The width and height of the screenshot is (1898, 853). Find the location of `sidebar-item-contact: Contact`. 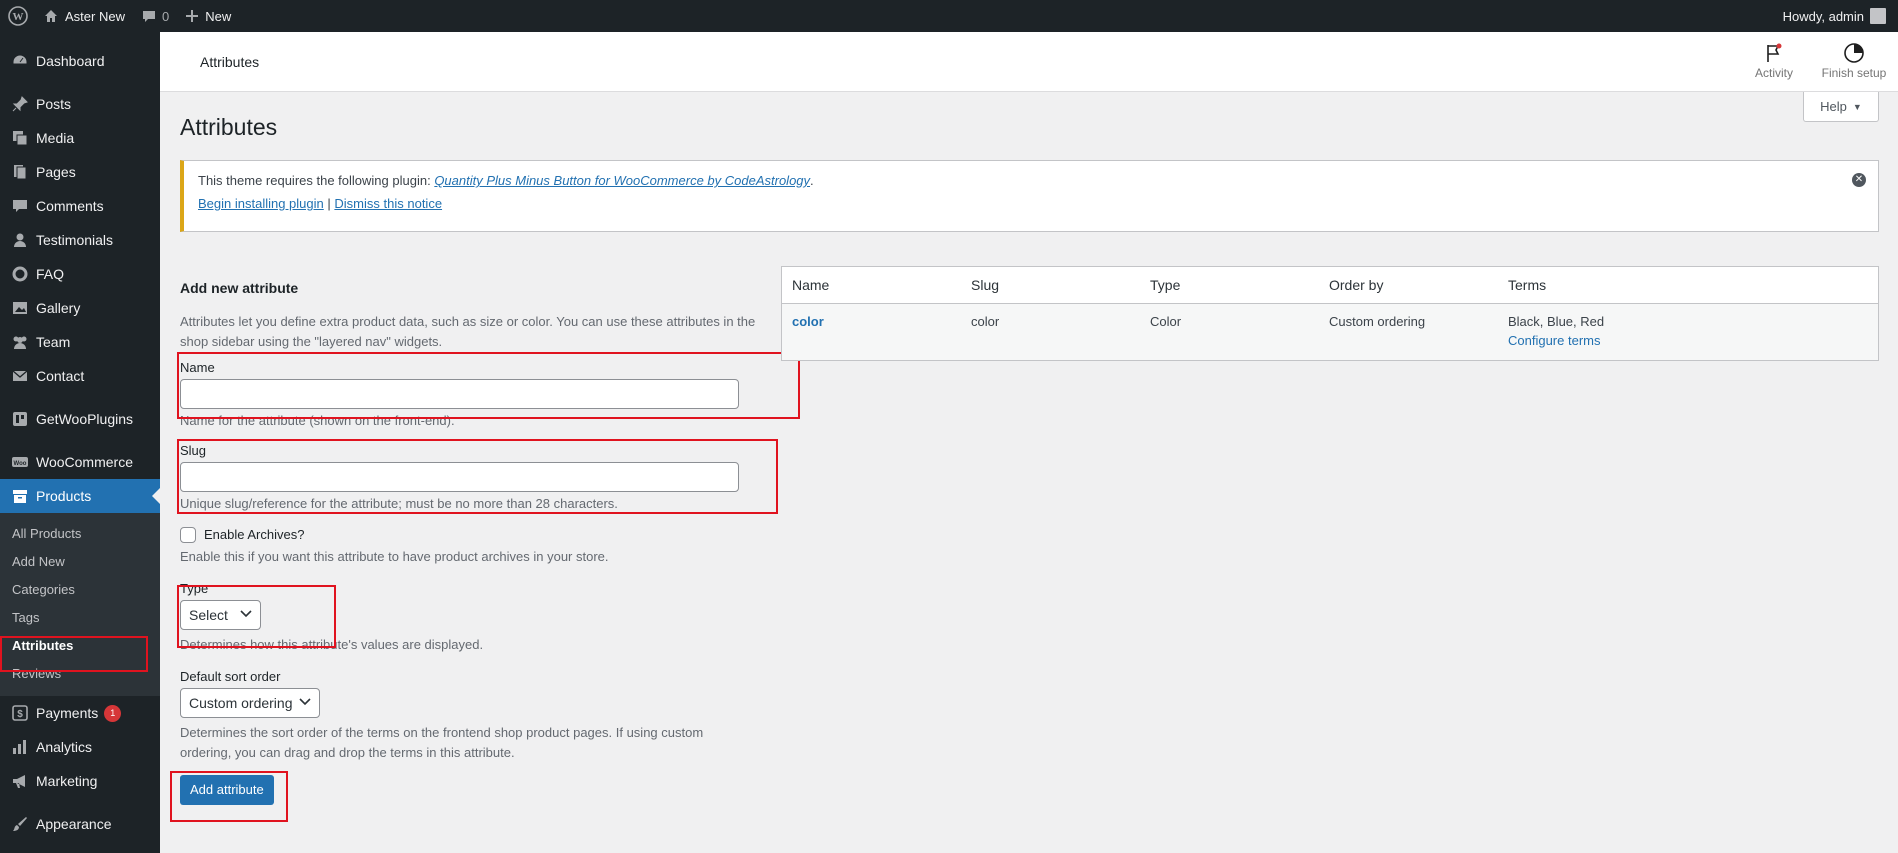

sidebar-item-contact: Contact is located at coordinates (80, 376).